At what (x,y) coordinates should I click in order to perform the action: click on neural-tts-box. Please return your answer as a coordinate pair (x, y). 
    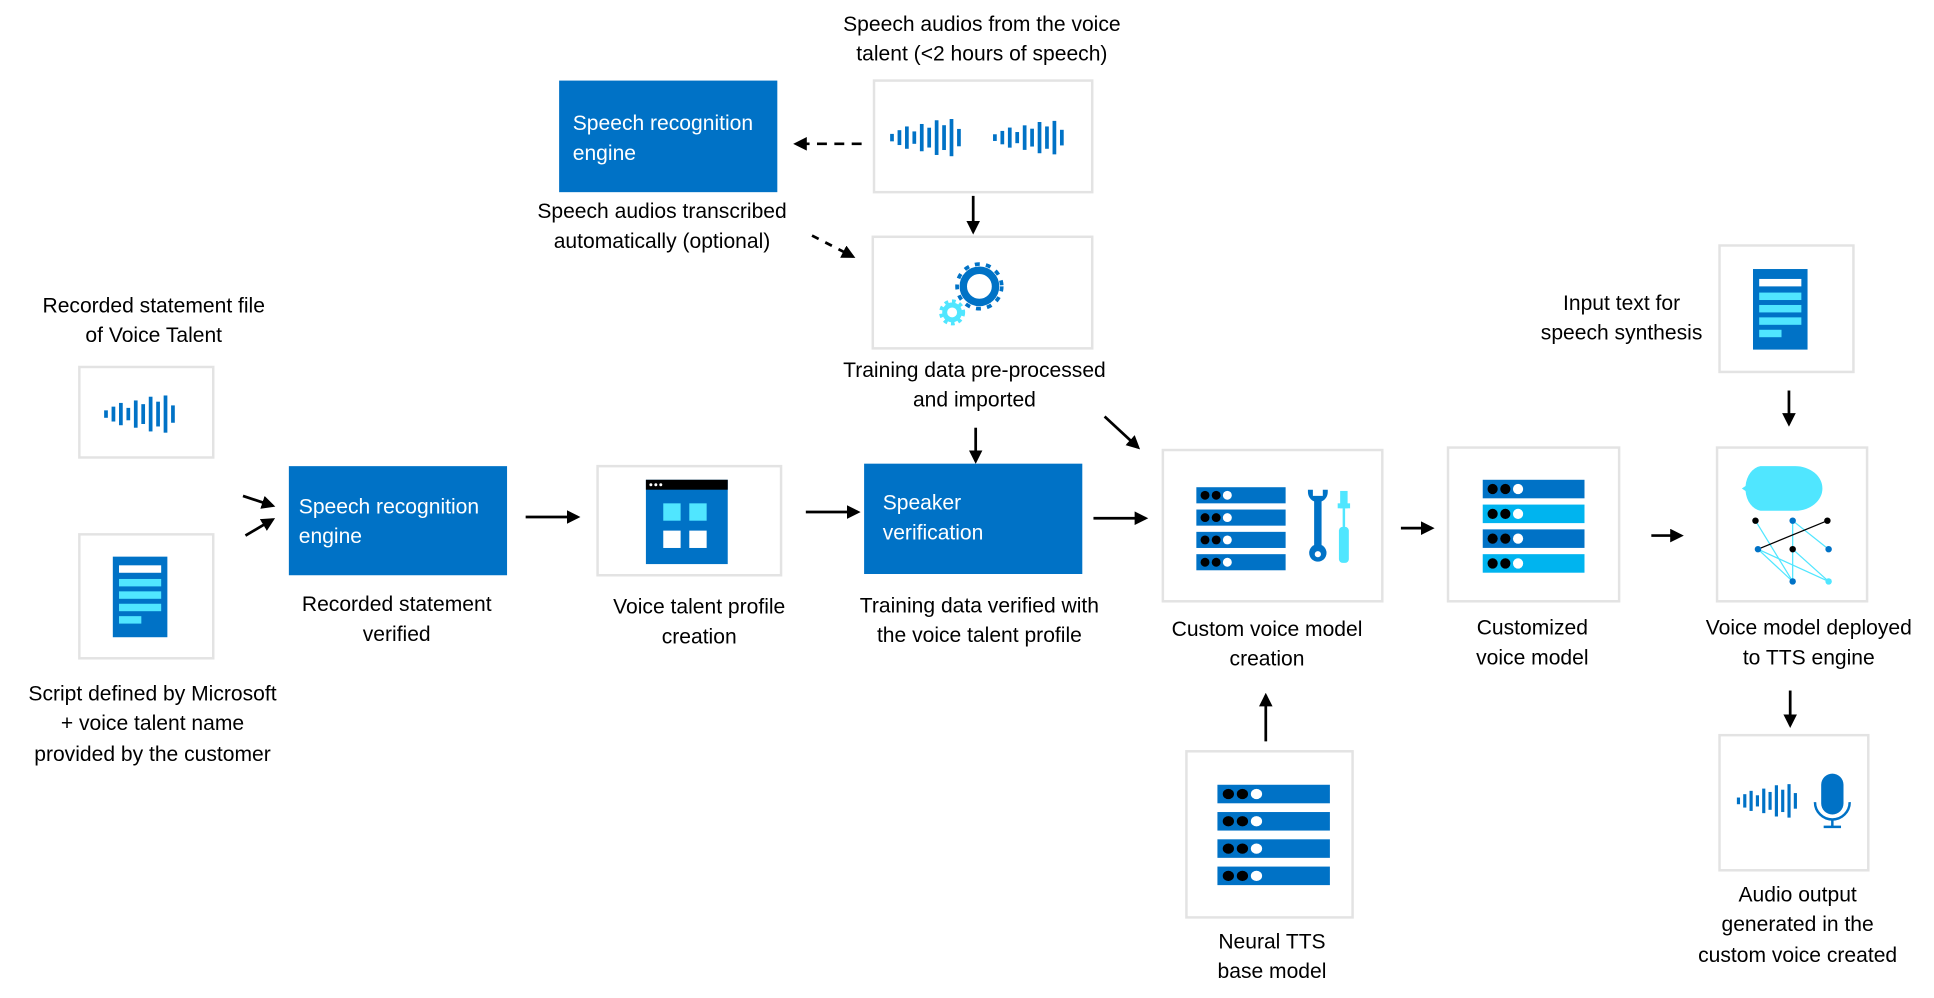
    Looking at the image, I should click on (1269, 834).